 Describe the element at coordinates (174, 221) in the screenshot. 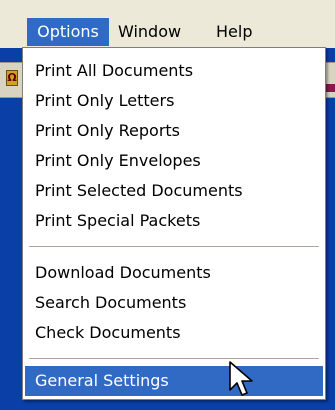

I see `menu-item-print-special-packets: Print Special Packets` at that location.